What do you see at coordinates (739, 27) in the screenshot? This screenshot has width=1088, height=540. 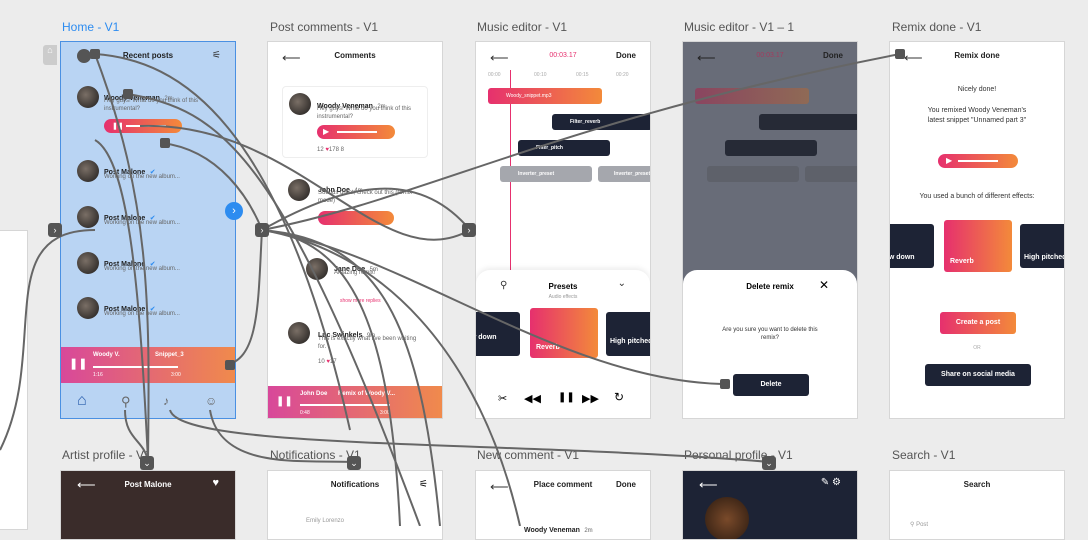 I see `frame-label-editor2: Music editor - V1 – 1` at bounding box center [739, 27].